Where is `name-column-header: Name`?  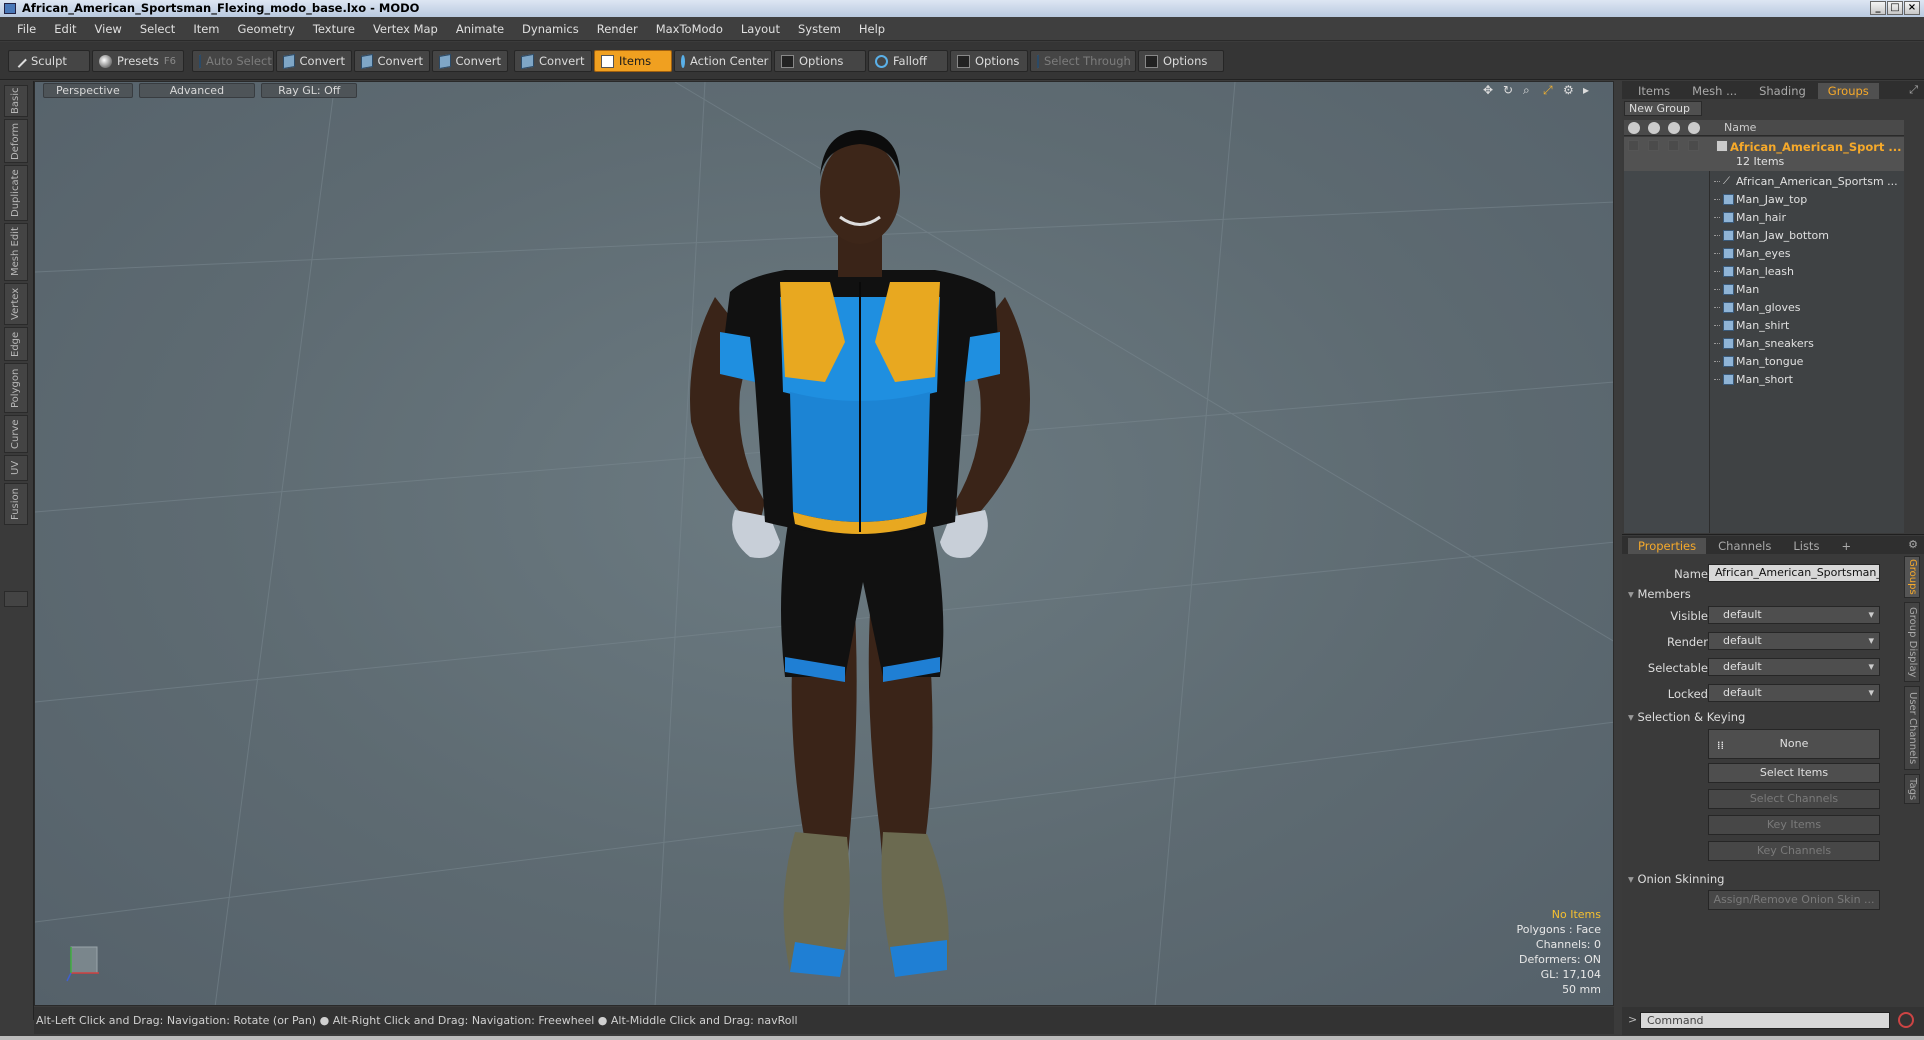
name-column-header: Name is located at coordinates (1740, 127).